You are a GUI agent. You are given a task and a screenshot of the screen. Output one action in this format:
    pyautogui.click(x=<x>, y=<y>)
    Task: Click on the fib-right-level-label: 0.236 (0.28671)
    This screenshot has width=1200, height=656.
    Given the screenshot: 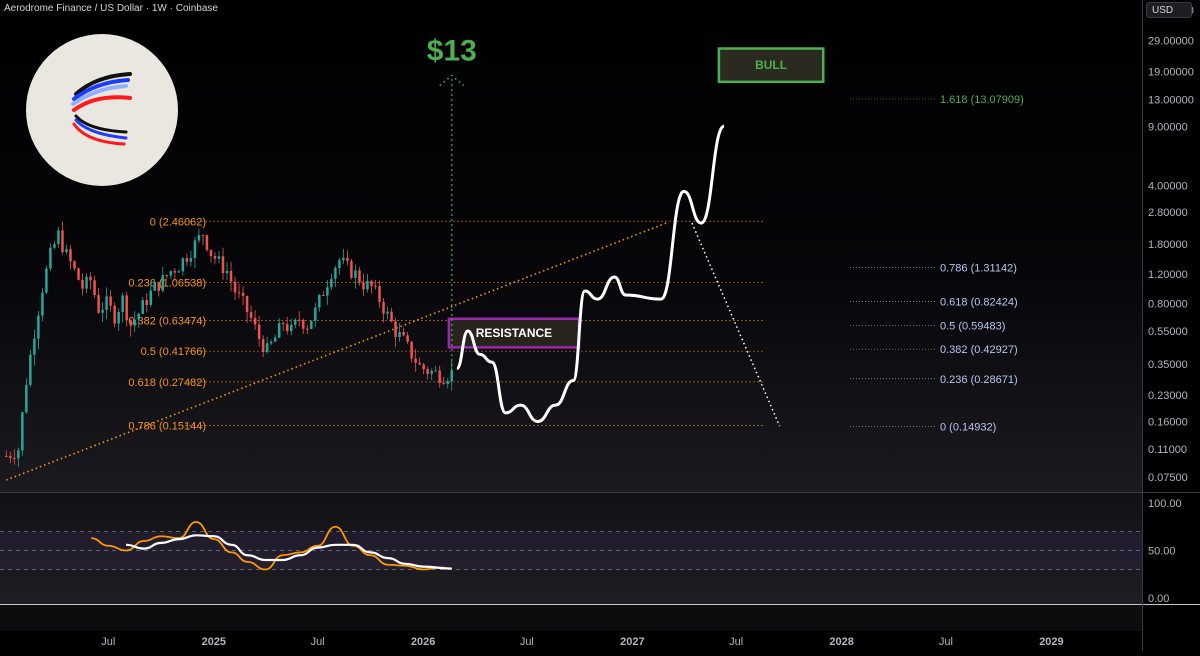 What is the action you would take?
    pyautogui.click(x=979, y=380)
    